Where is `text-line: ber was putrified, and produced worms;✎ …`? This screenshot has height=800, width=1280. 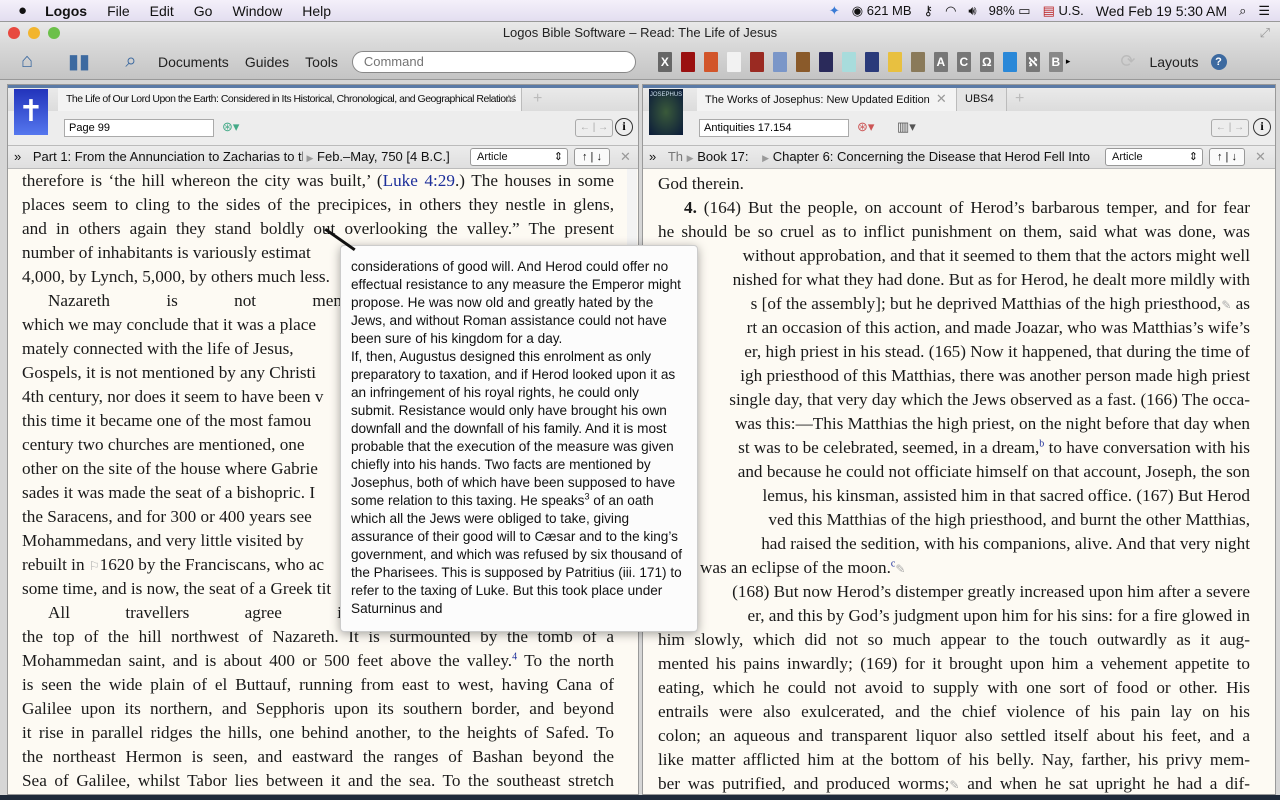
text-line: ber was putrified, and produced worms;✎ … is located at coordinates (954, 784).